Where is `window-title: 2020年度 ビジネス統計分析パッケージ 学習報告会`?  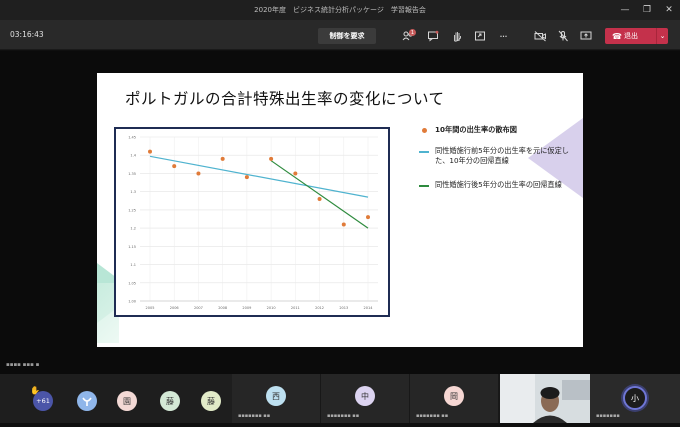
window-title: 2020年度 ビジネス統計分析パッケージ 学習報告会 is located at coordinates (340, 10).